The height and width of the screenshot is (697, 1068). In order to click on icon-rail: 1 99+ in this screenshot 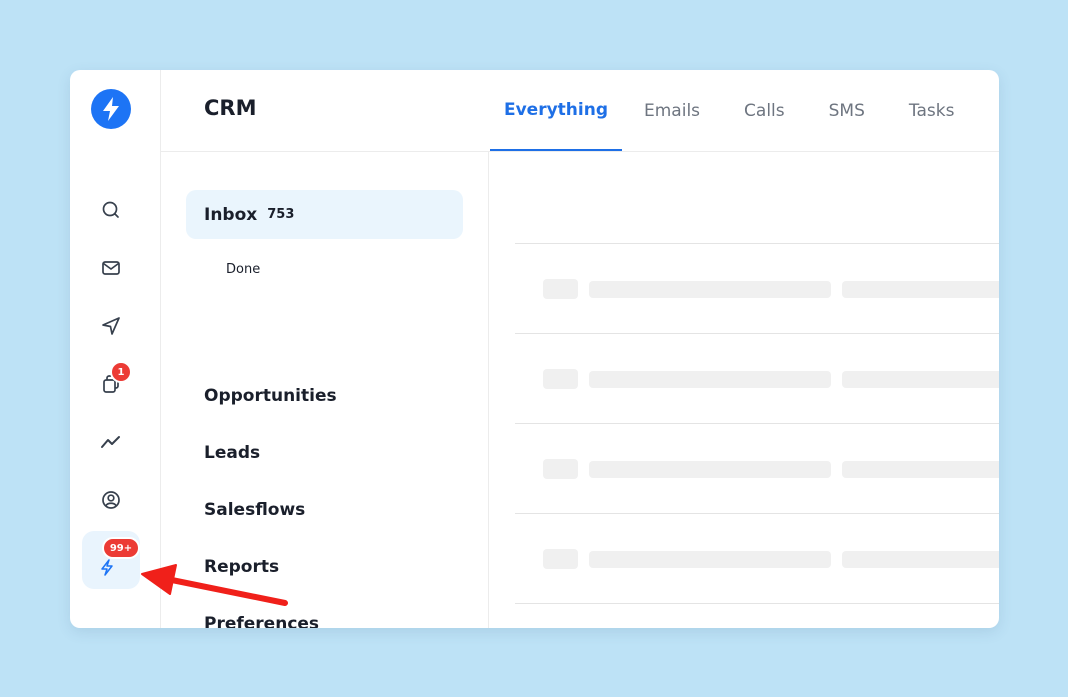, I will do `click(115, 349)`.